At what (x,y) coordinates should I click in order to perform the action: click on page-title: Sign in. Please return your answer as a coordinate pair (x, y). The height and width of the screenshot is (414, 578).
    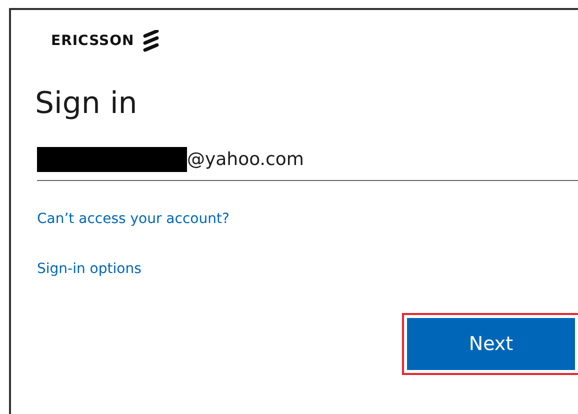
    Looking at the image, I should click on (86, 103).